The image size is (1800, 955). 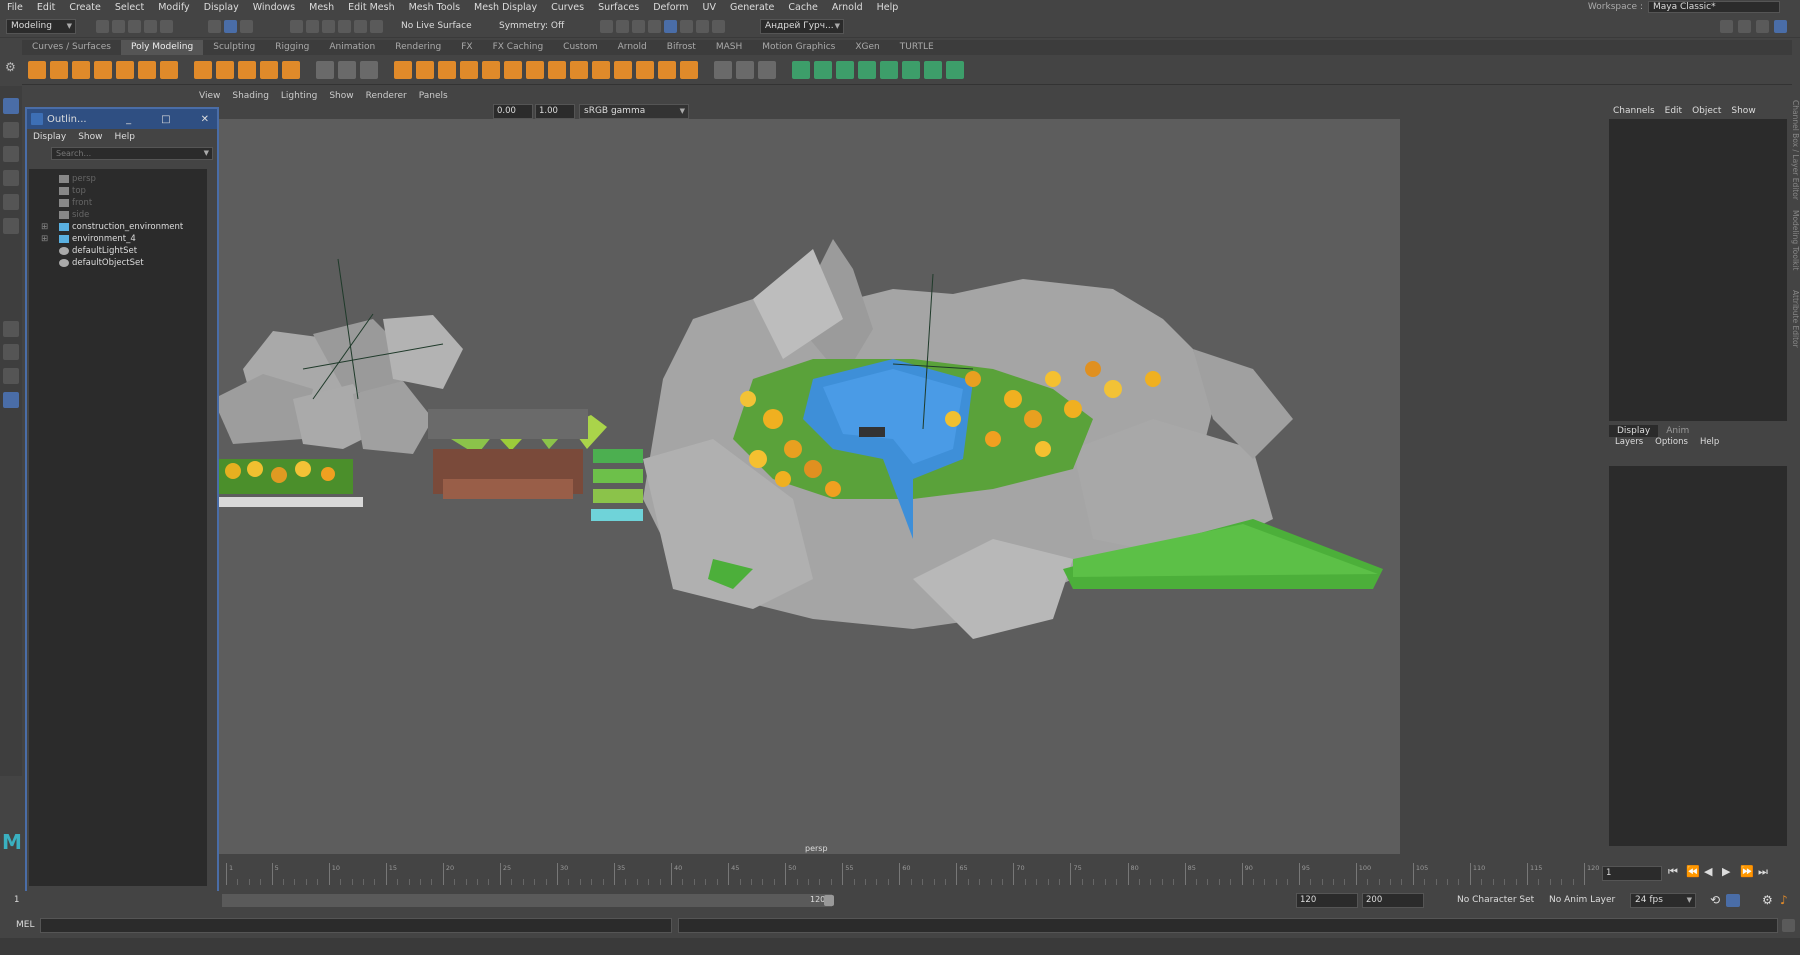 I want to click on text-icon, so click(x=269, y=70).